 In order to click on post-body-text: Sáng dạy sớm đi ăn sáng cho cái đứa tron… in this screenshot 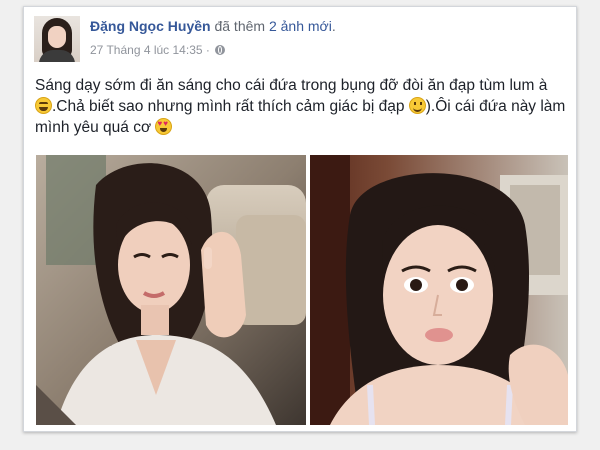, I will do `click(301, 106)`.